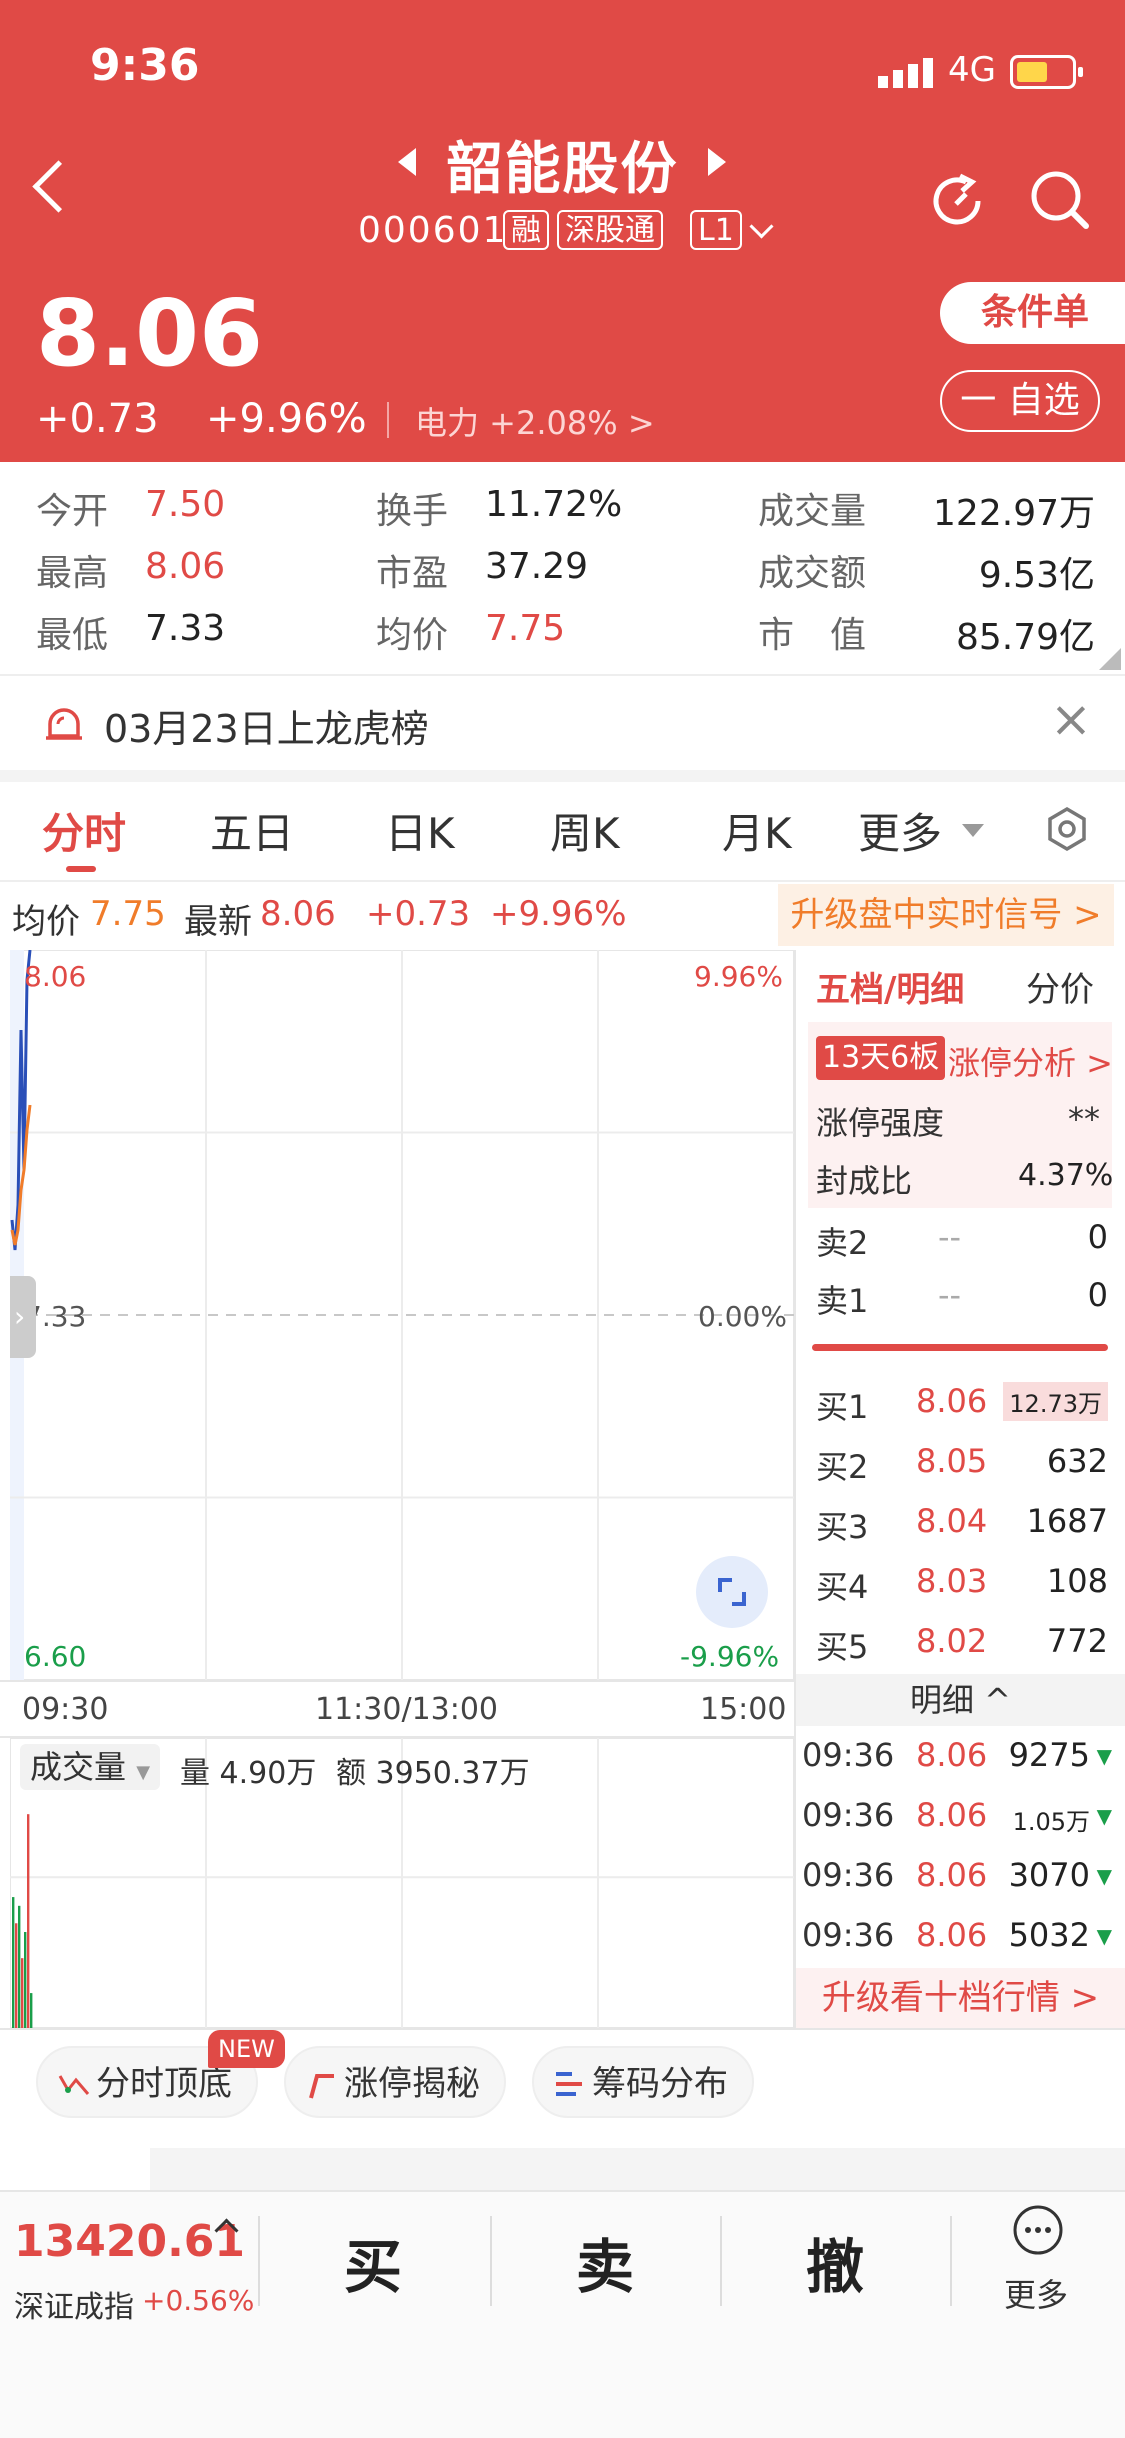  What do you see at coordinates (412, 573) in the screenshot?
I see `stat-label: 市盈` at bounding box center [412, 573].